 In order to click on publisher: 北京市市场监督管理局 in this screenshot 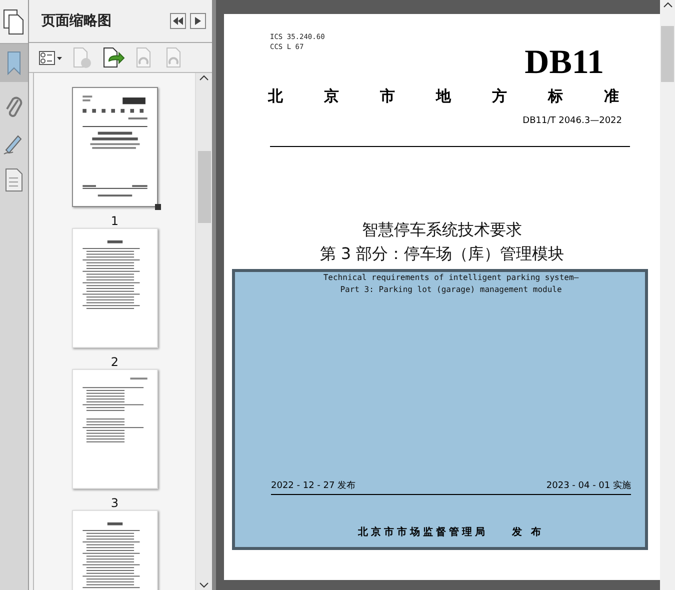, I will do `click(423, 532)`.